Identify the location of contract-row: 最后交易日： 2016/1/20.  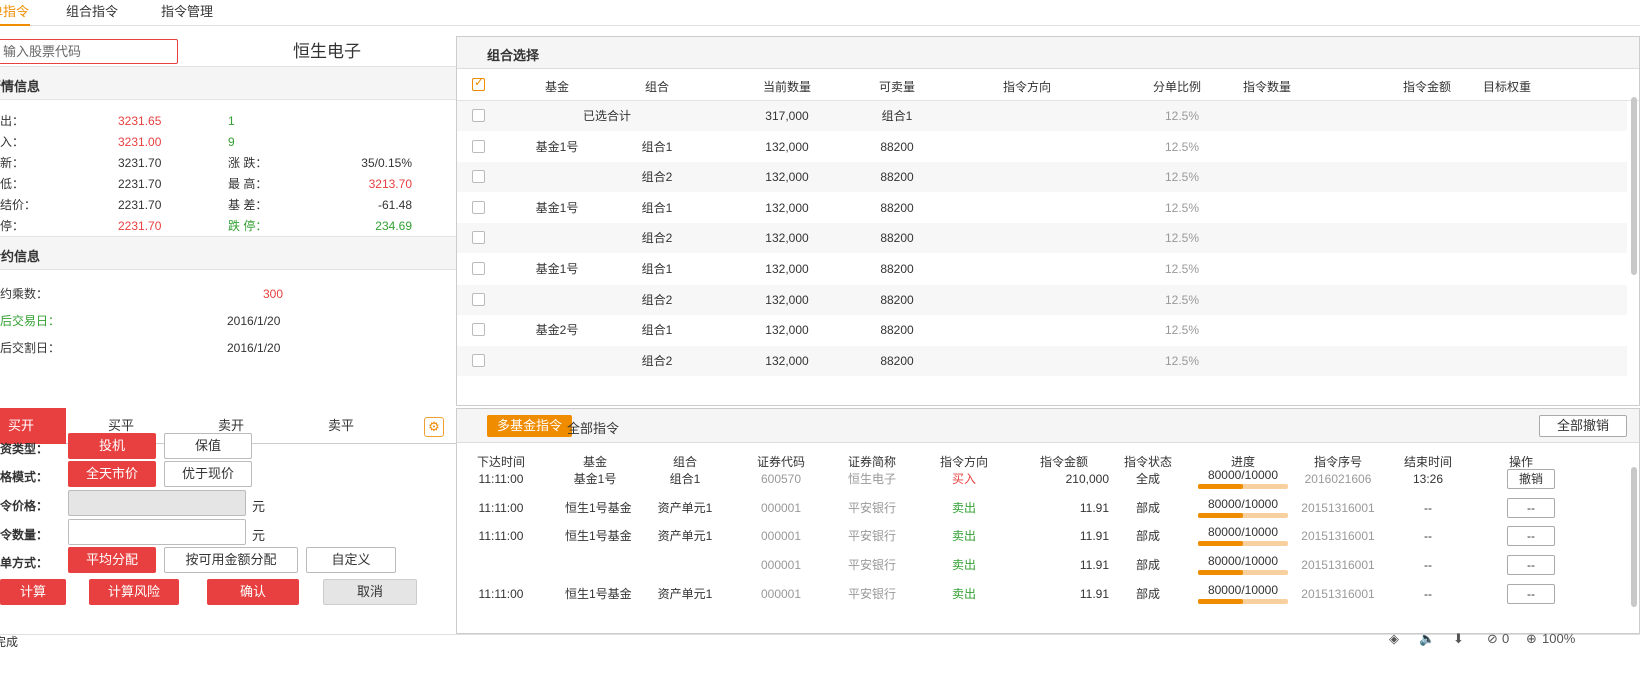
(228, 321).